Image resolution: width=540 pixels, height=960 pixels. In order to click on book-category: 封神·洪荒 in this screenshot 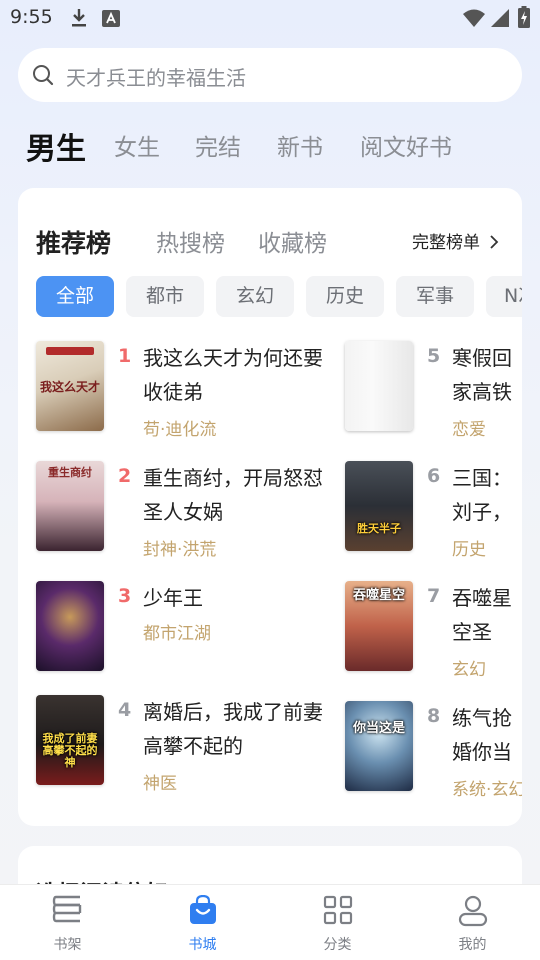, I will do `click(180, 550)`.